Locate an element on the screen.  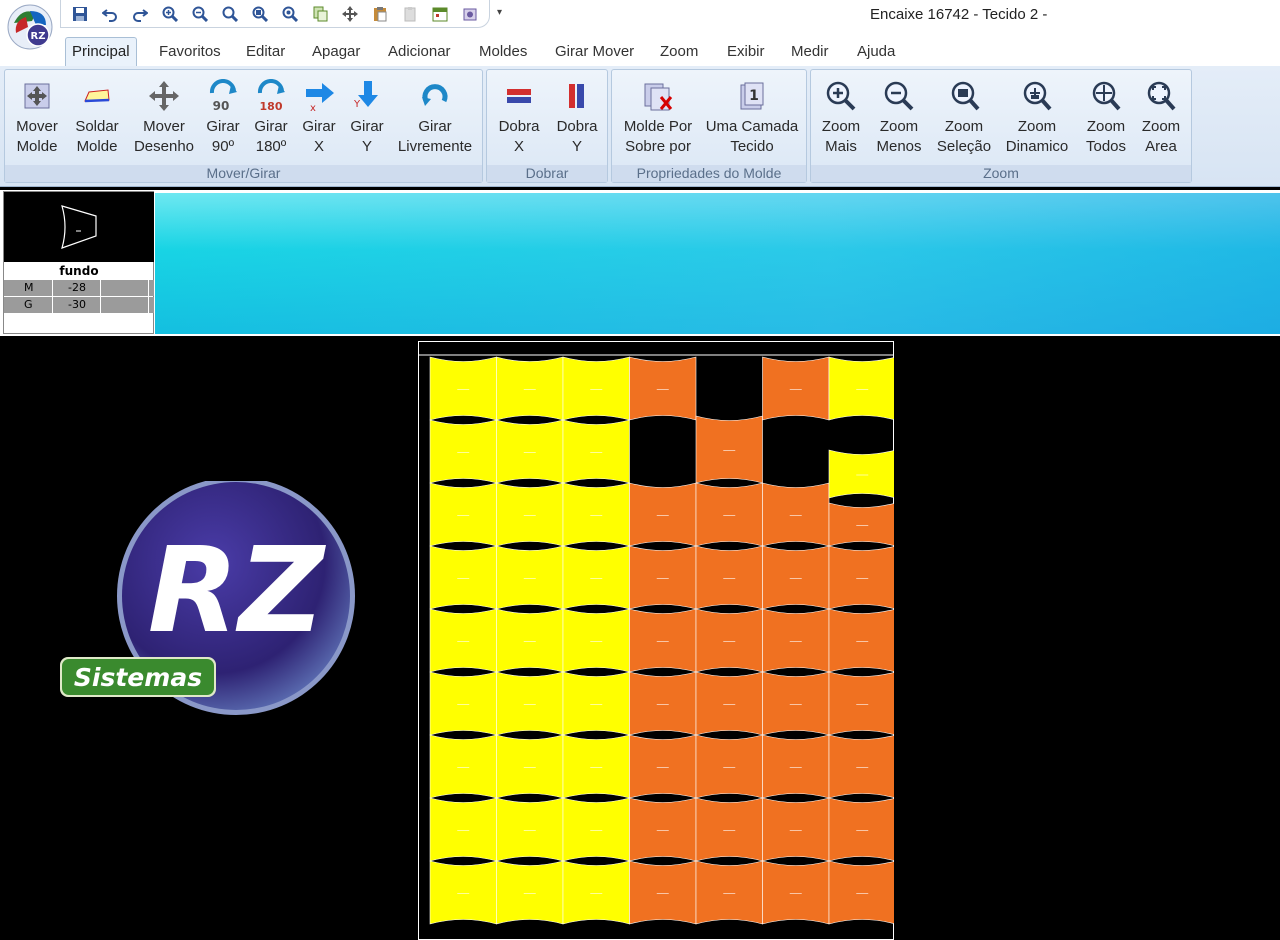
girar-y-button: Y Girar Y is located at coordinates (367, 120).